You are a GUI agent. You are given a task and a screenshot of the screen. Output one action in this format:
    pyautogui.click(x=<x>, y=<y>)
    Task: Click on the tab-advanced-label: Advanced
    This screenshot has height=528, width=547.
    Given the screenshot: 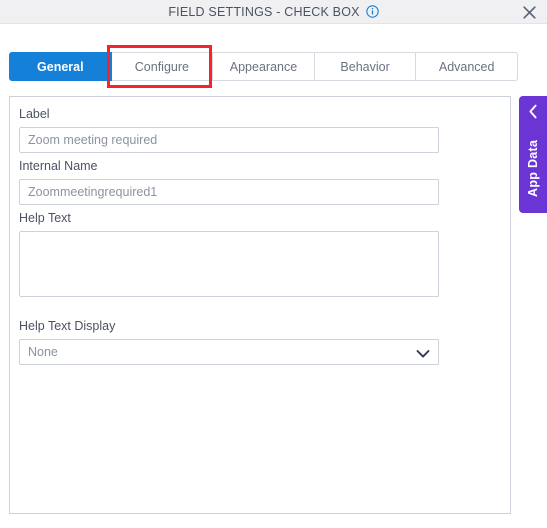 What is the action you would take?
    pyautogui.click(x=466, y=66)
    